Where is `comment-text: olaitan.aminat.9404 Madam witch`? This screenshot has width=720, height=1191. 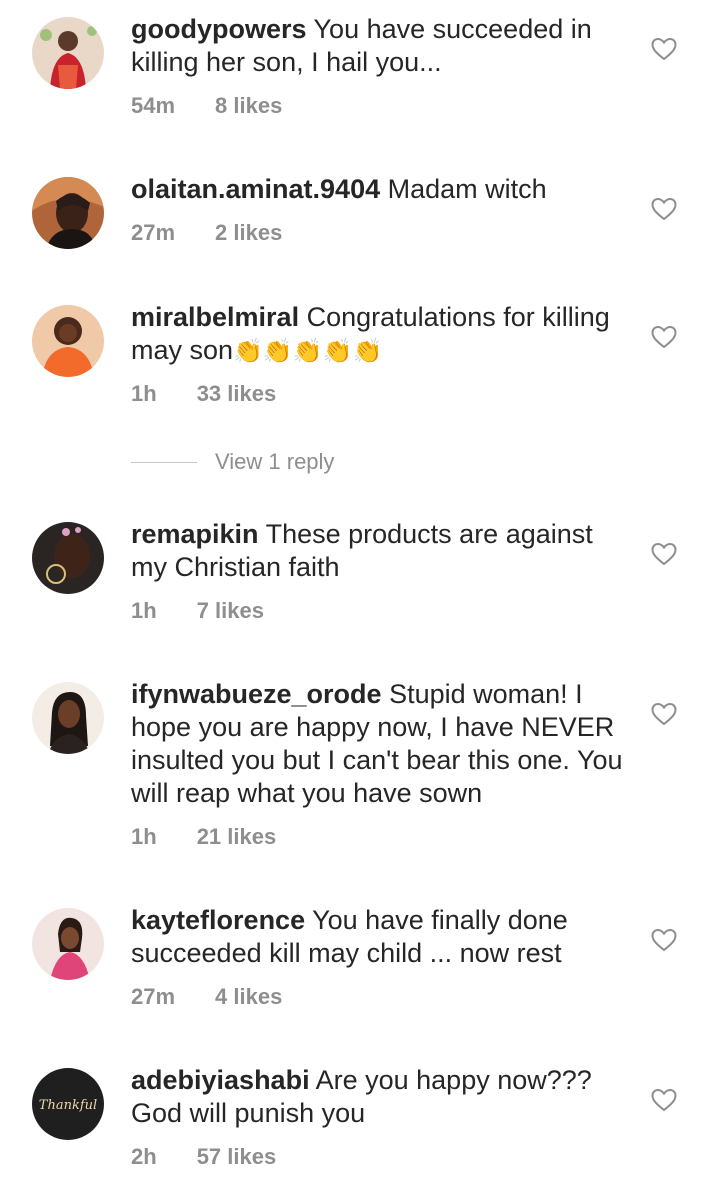
comment-text: olaitan.aminat.9404 Madam witch is located at coordinates (381, 189).